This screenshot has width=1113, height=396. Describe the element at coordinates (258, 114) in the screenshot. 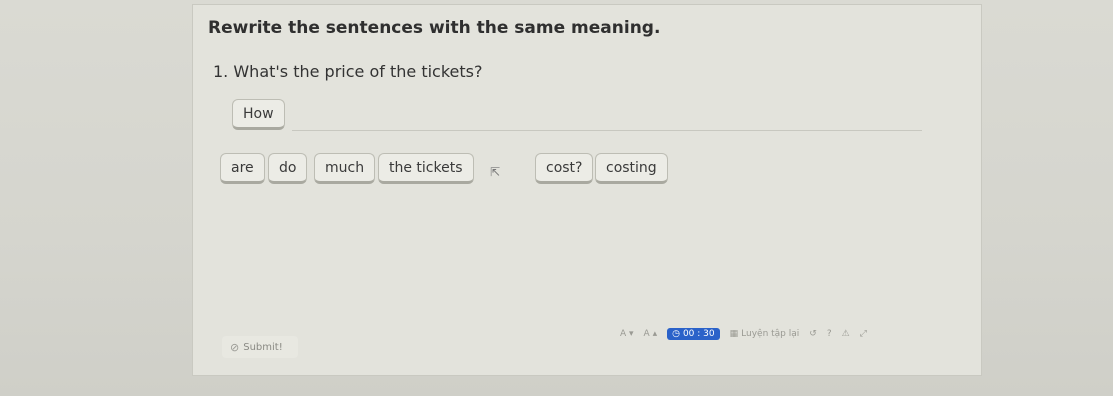

I see `answer-chip-how: How` at that location.